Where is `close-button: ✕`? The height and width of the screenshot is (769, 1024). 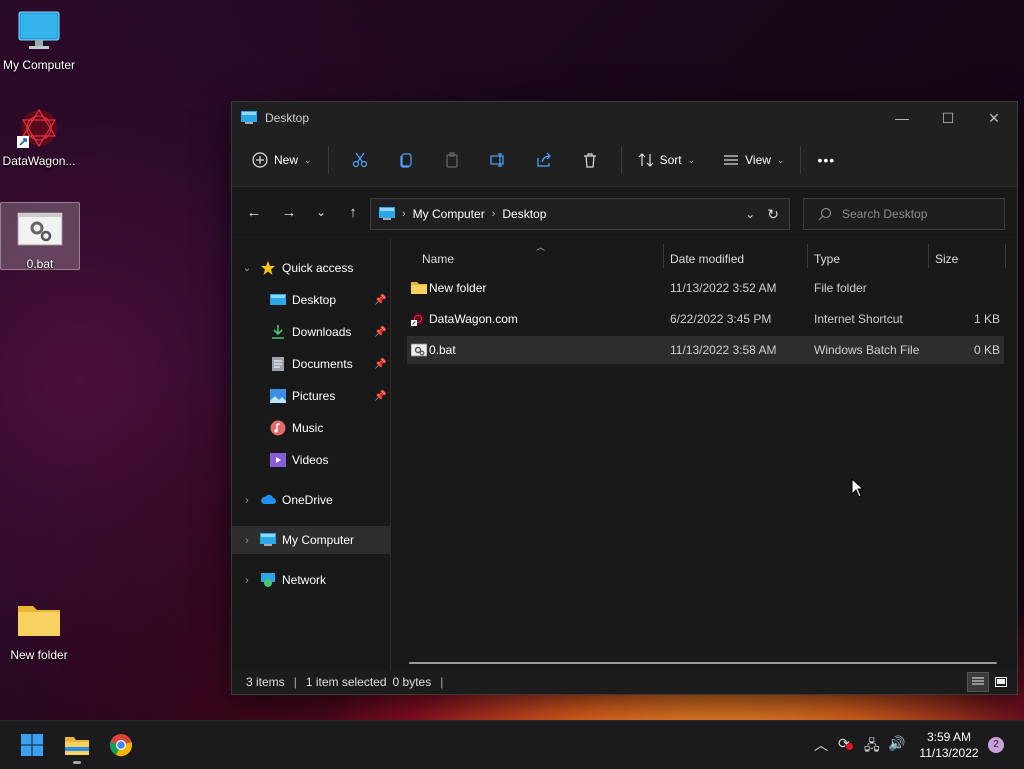 close-button: ✕ is located at coordinates (994, 118).